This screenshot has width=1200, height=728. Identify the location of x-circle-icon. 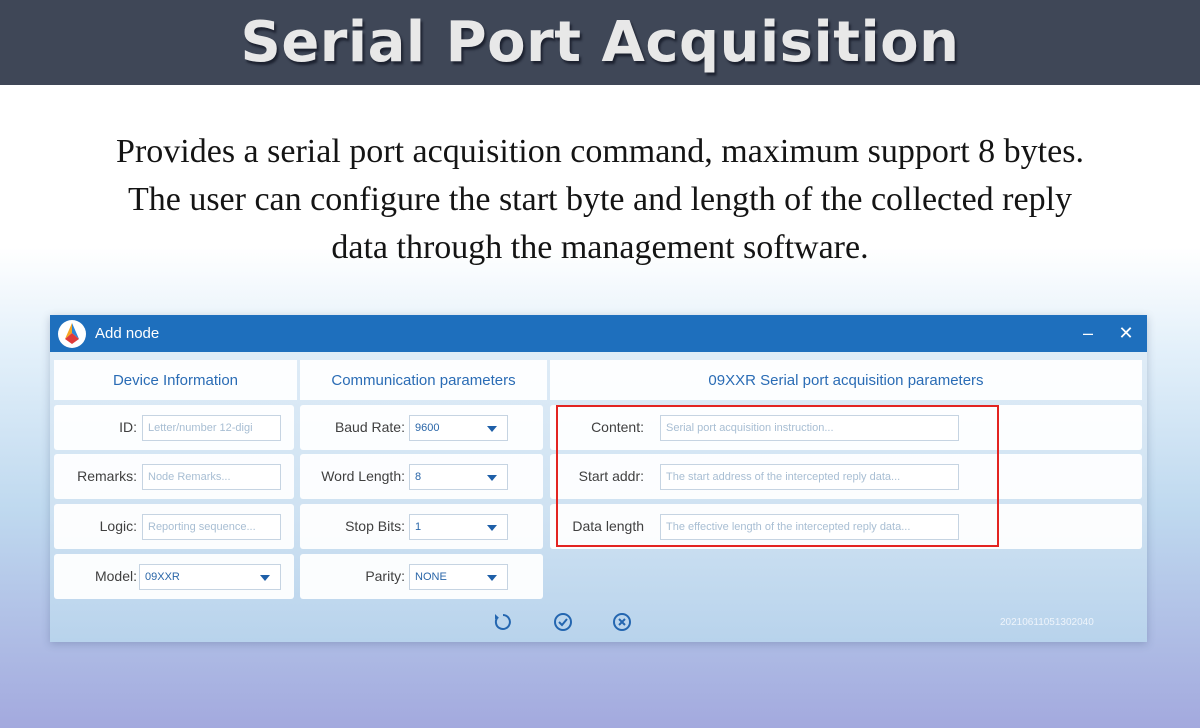
(622, 622).